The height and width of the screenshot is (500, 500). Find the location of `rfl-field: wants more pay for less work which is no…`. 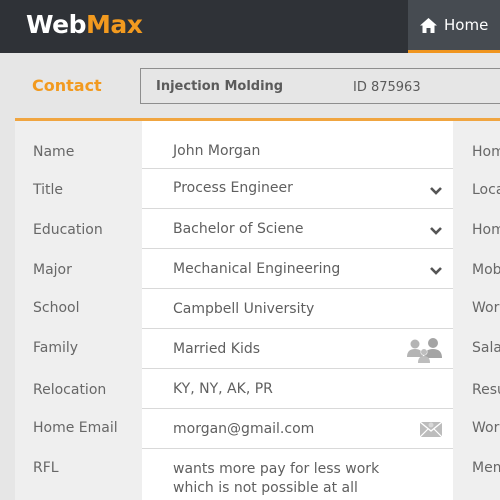

rfl-field: wants more pay for less work which is no… is located at coordinates (276, 479).